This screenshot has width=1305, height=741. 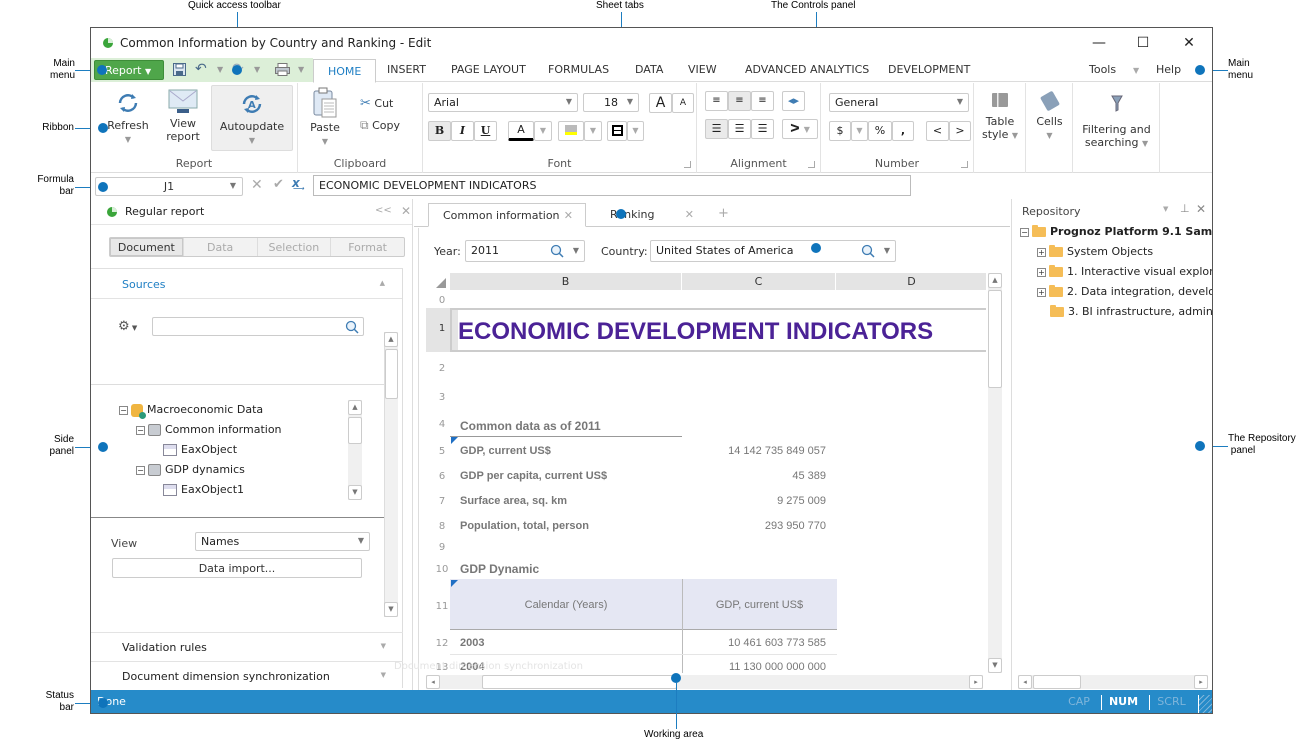 I want to click on print-dropdown-icon: ▼, so click(x=301, y=69).